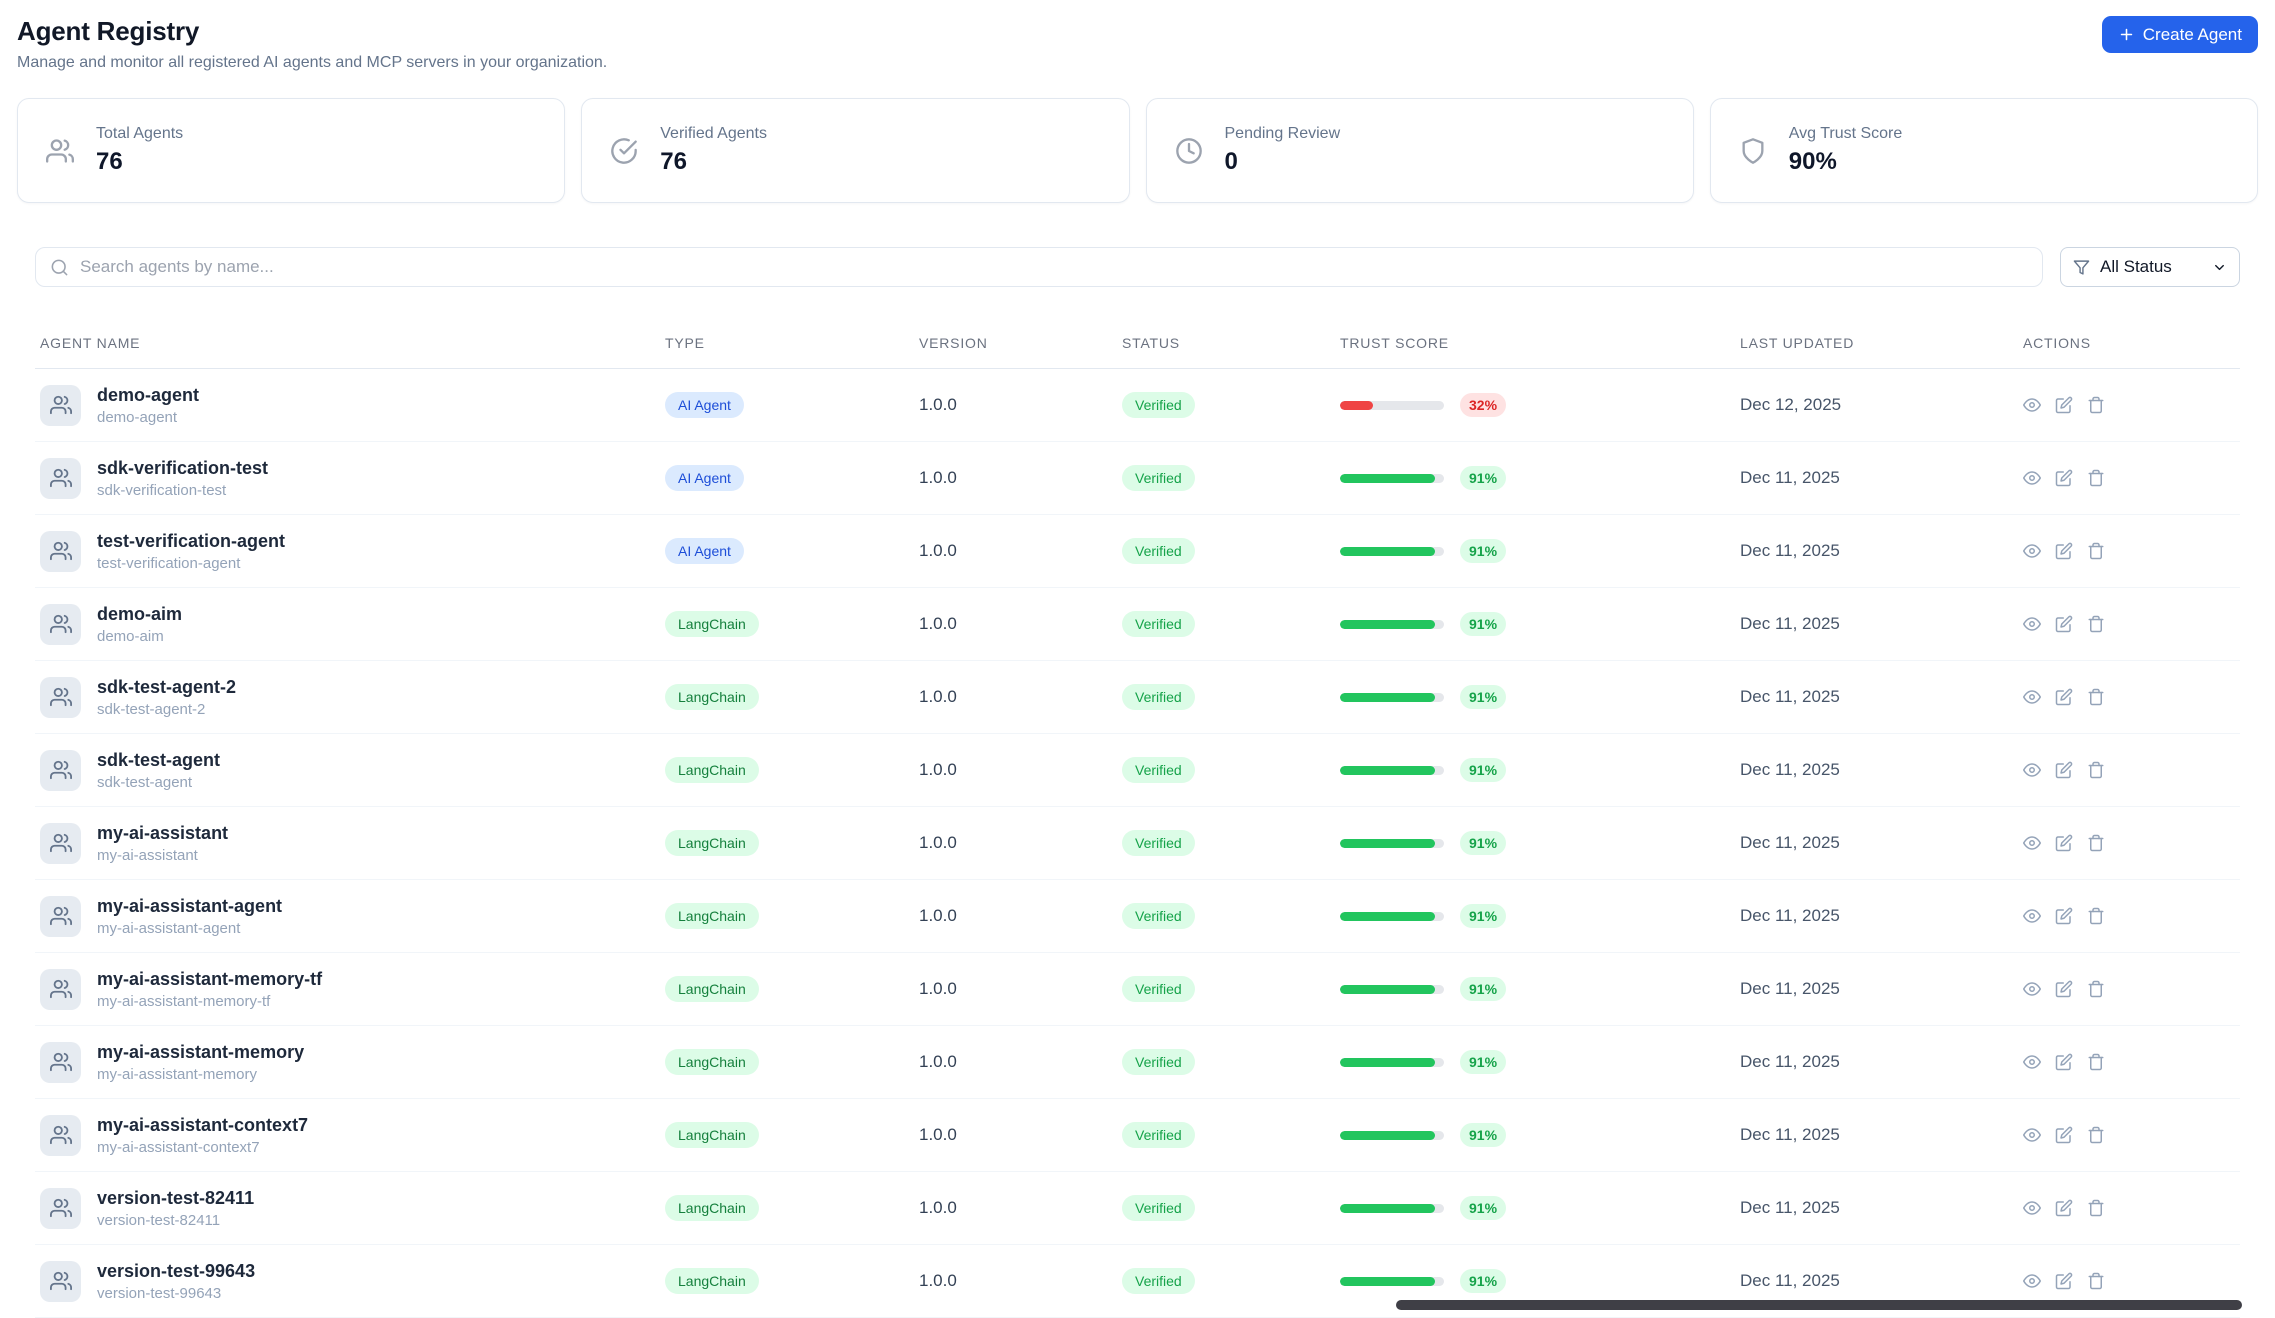 This screenshot has width=2275, height=1318. Describe the element at coordinates (1387, 624) in the screenshot. I see `trust-score-bar-fill` at that location.